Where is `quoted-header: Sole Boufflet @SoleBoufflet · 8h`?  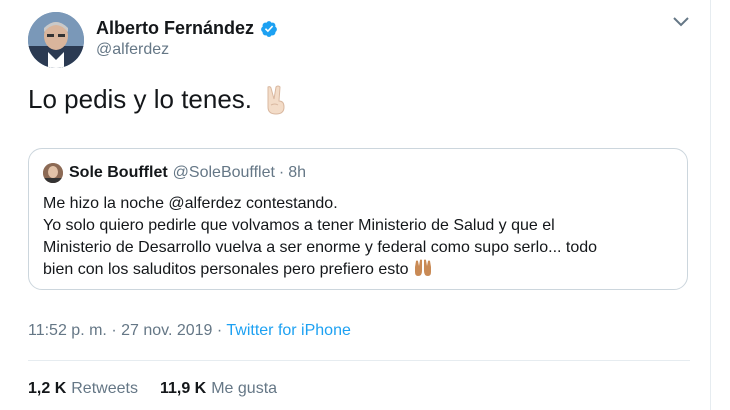 quoted-header: Sole Boufflet @SoleBoufflet · 8h is located at coordinates (174, 173).